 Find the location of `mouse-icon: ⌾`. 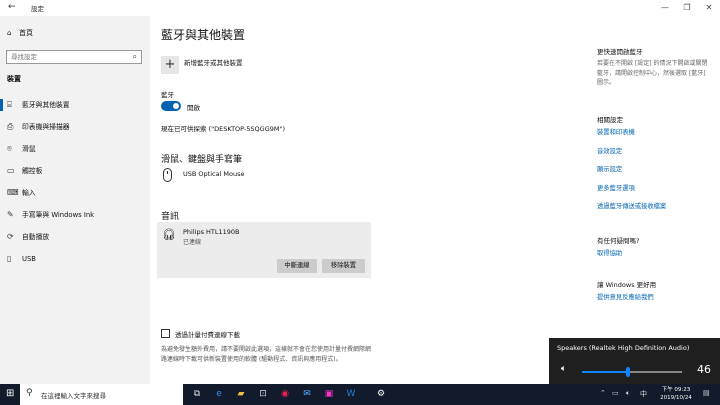

mouse-icon: ⌾ is located at coordinates (9, 148).